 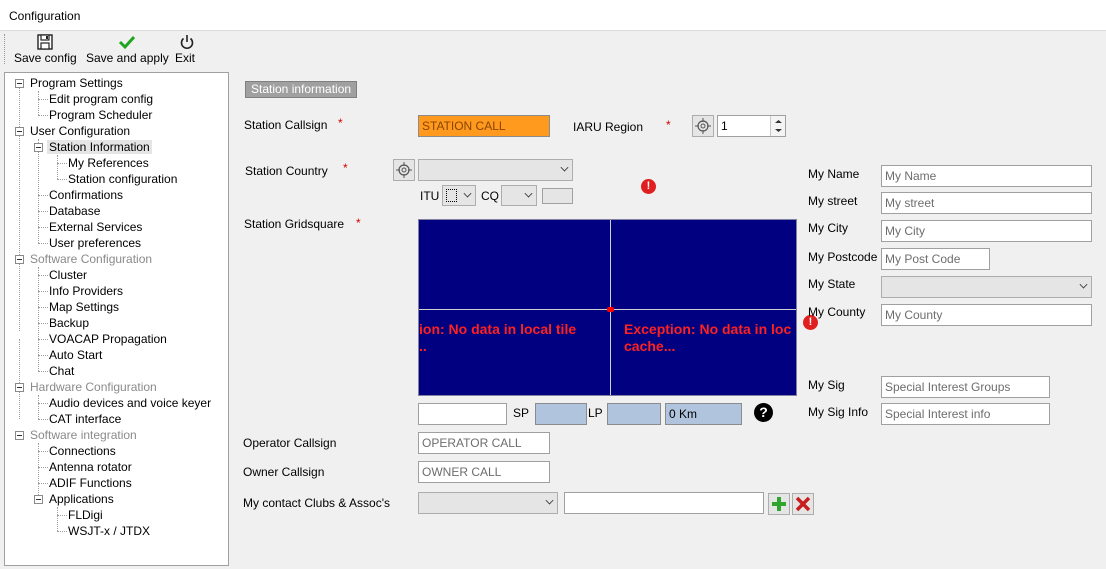 What do you see at coordinates (664, 503) in the screenshot?
I see `club-id-input` at bounding box center [664, 503].